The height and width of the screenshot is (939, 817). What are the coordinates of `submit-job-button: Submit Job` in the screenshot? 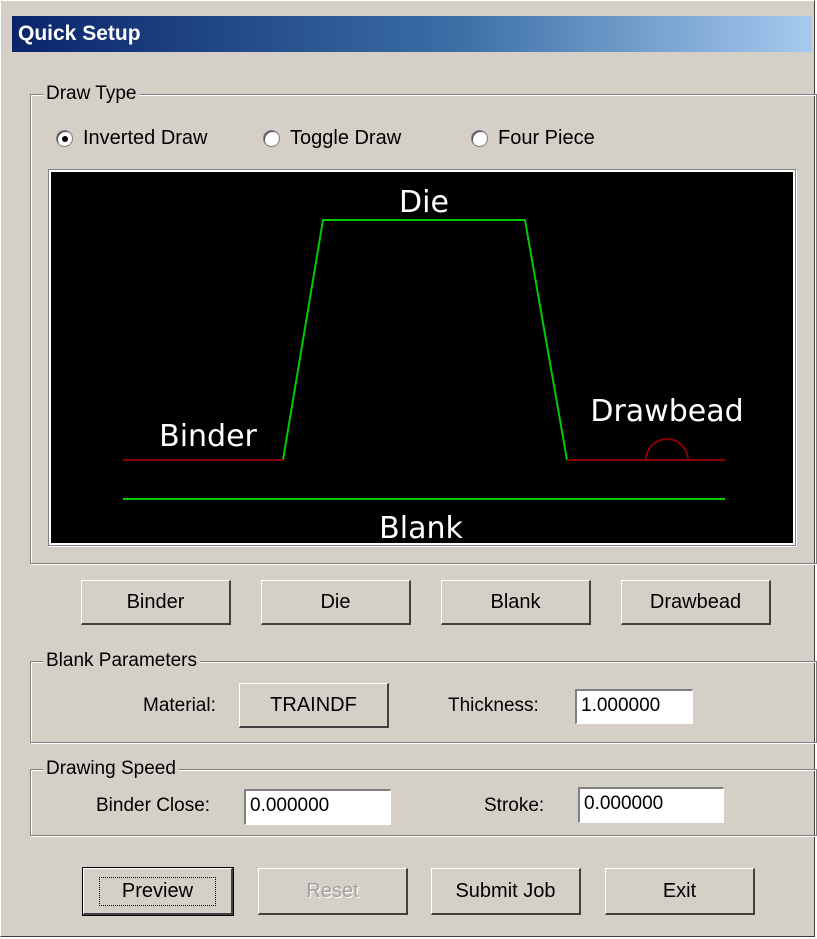 It's located at (506, 891).